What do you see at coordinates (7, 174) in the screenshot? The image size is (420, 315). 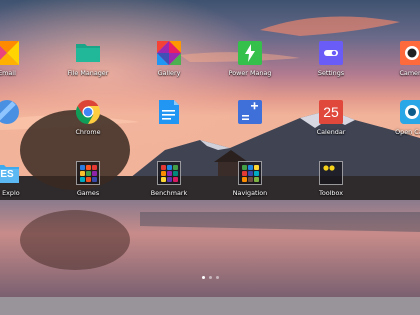 I see `es-logo-badge: ES` at bounding box center [7, 174].